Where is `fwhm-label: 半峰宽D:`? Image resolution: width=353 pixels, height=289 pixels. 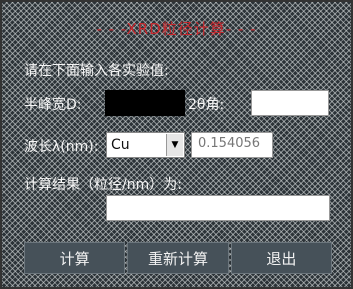 fwhm-label: 半峰宽D: is located at coordinates (53, 105).